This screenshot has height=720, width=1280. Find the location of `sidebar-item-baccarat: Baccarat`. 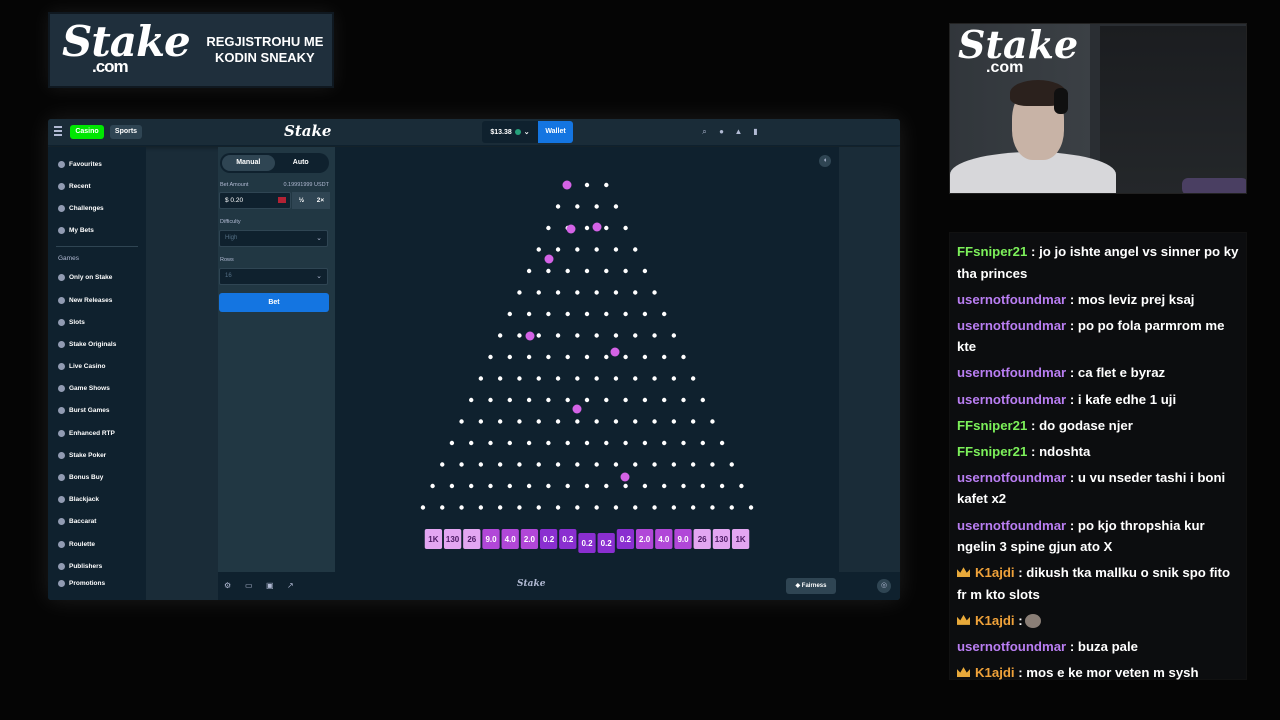

sidebar-item-baccarat: Baccarat is located at coordinates (97, 522).